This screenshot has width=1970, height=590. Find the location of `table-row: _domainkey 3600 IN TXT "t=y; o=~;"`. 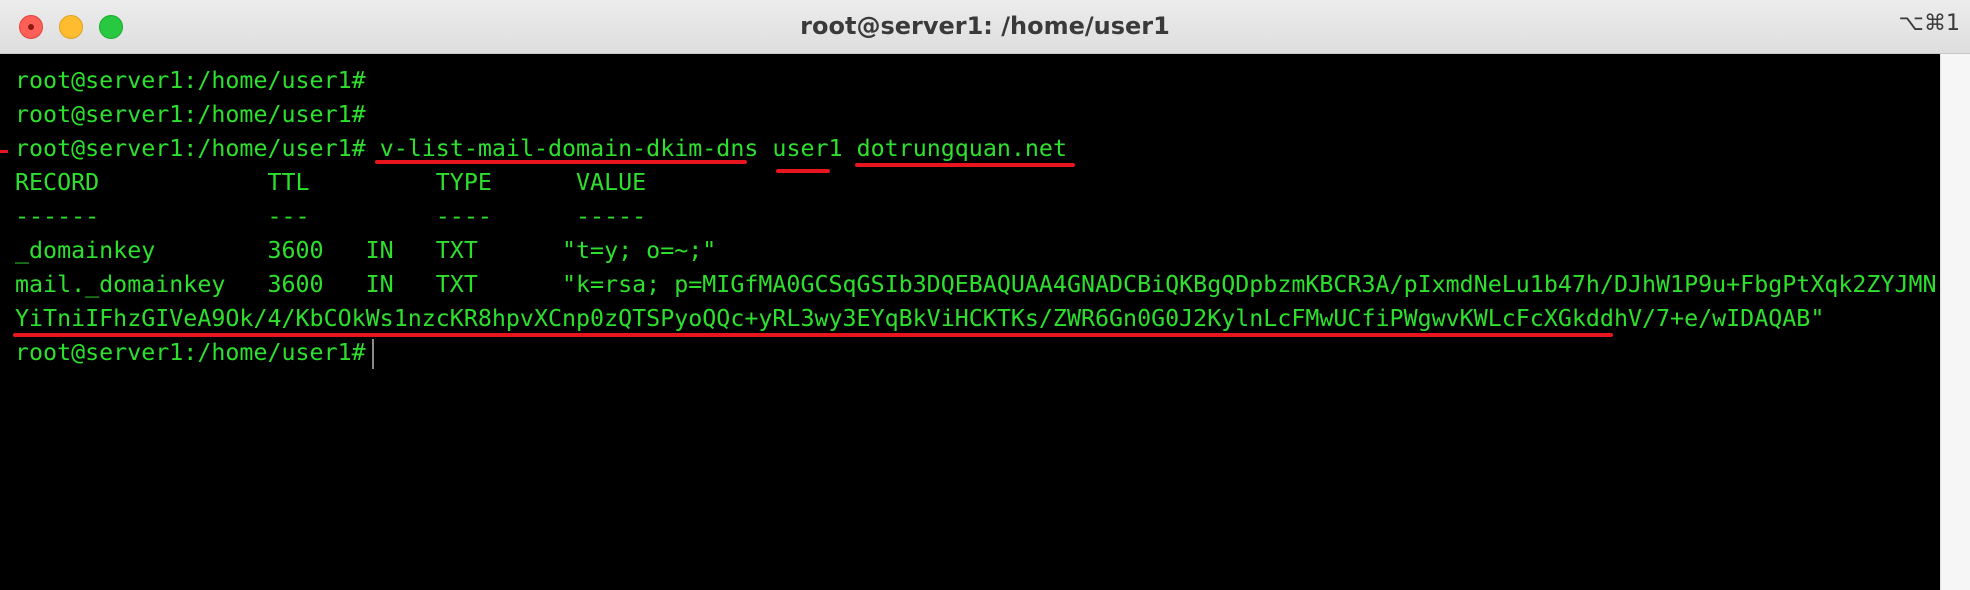

table-row: _domainkey 3600 IN TXT "t=y; o=~;" is located at coordinates (366, 250).